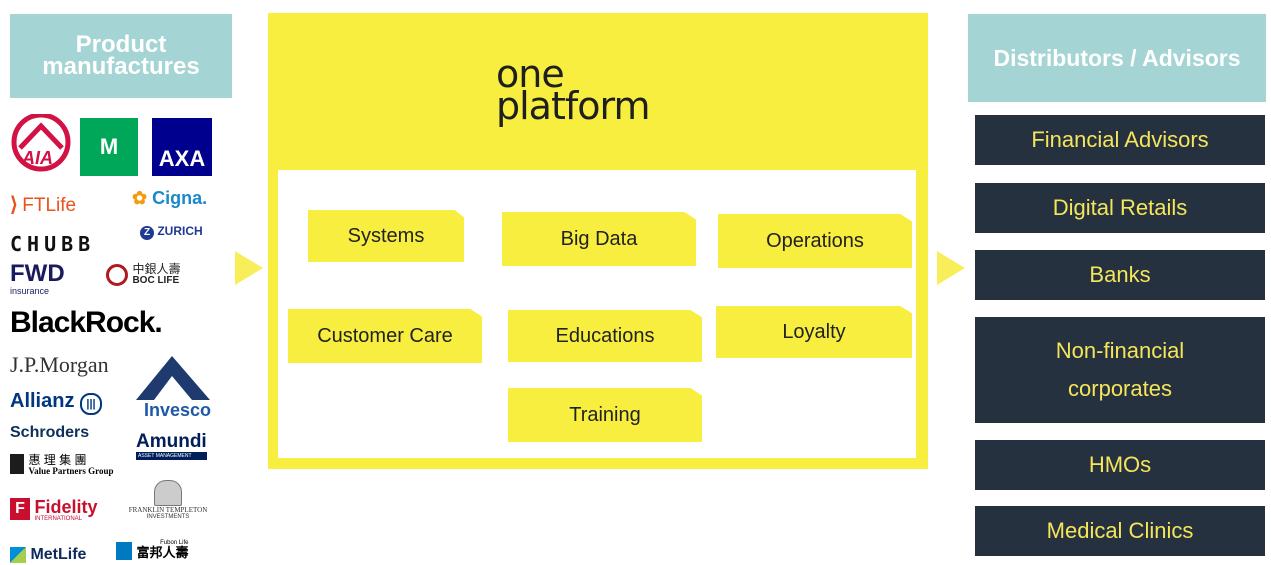 This screenshot has width=1271, height=565. I want to click on fwd-logo: FWD insurance, so click(37, 278).